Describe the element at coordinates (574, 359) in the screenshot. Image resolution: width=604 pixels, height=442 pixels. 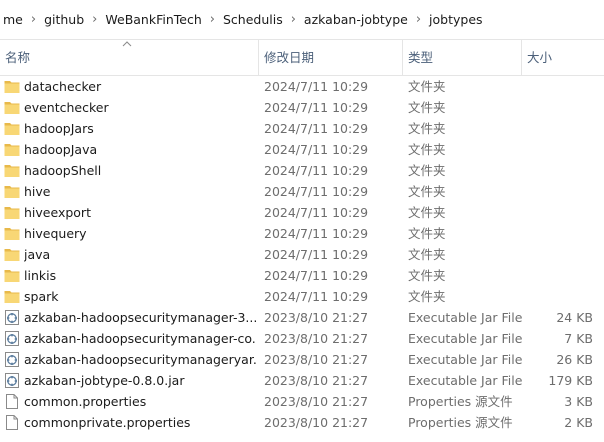
I see `file-size: 26 KB` at that location.